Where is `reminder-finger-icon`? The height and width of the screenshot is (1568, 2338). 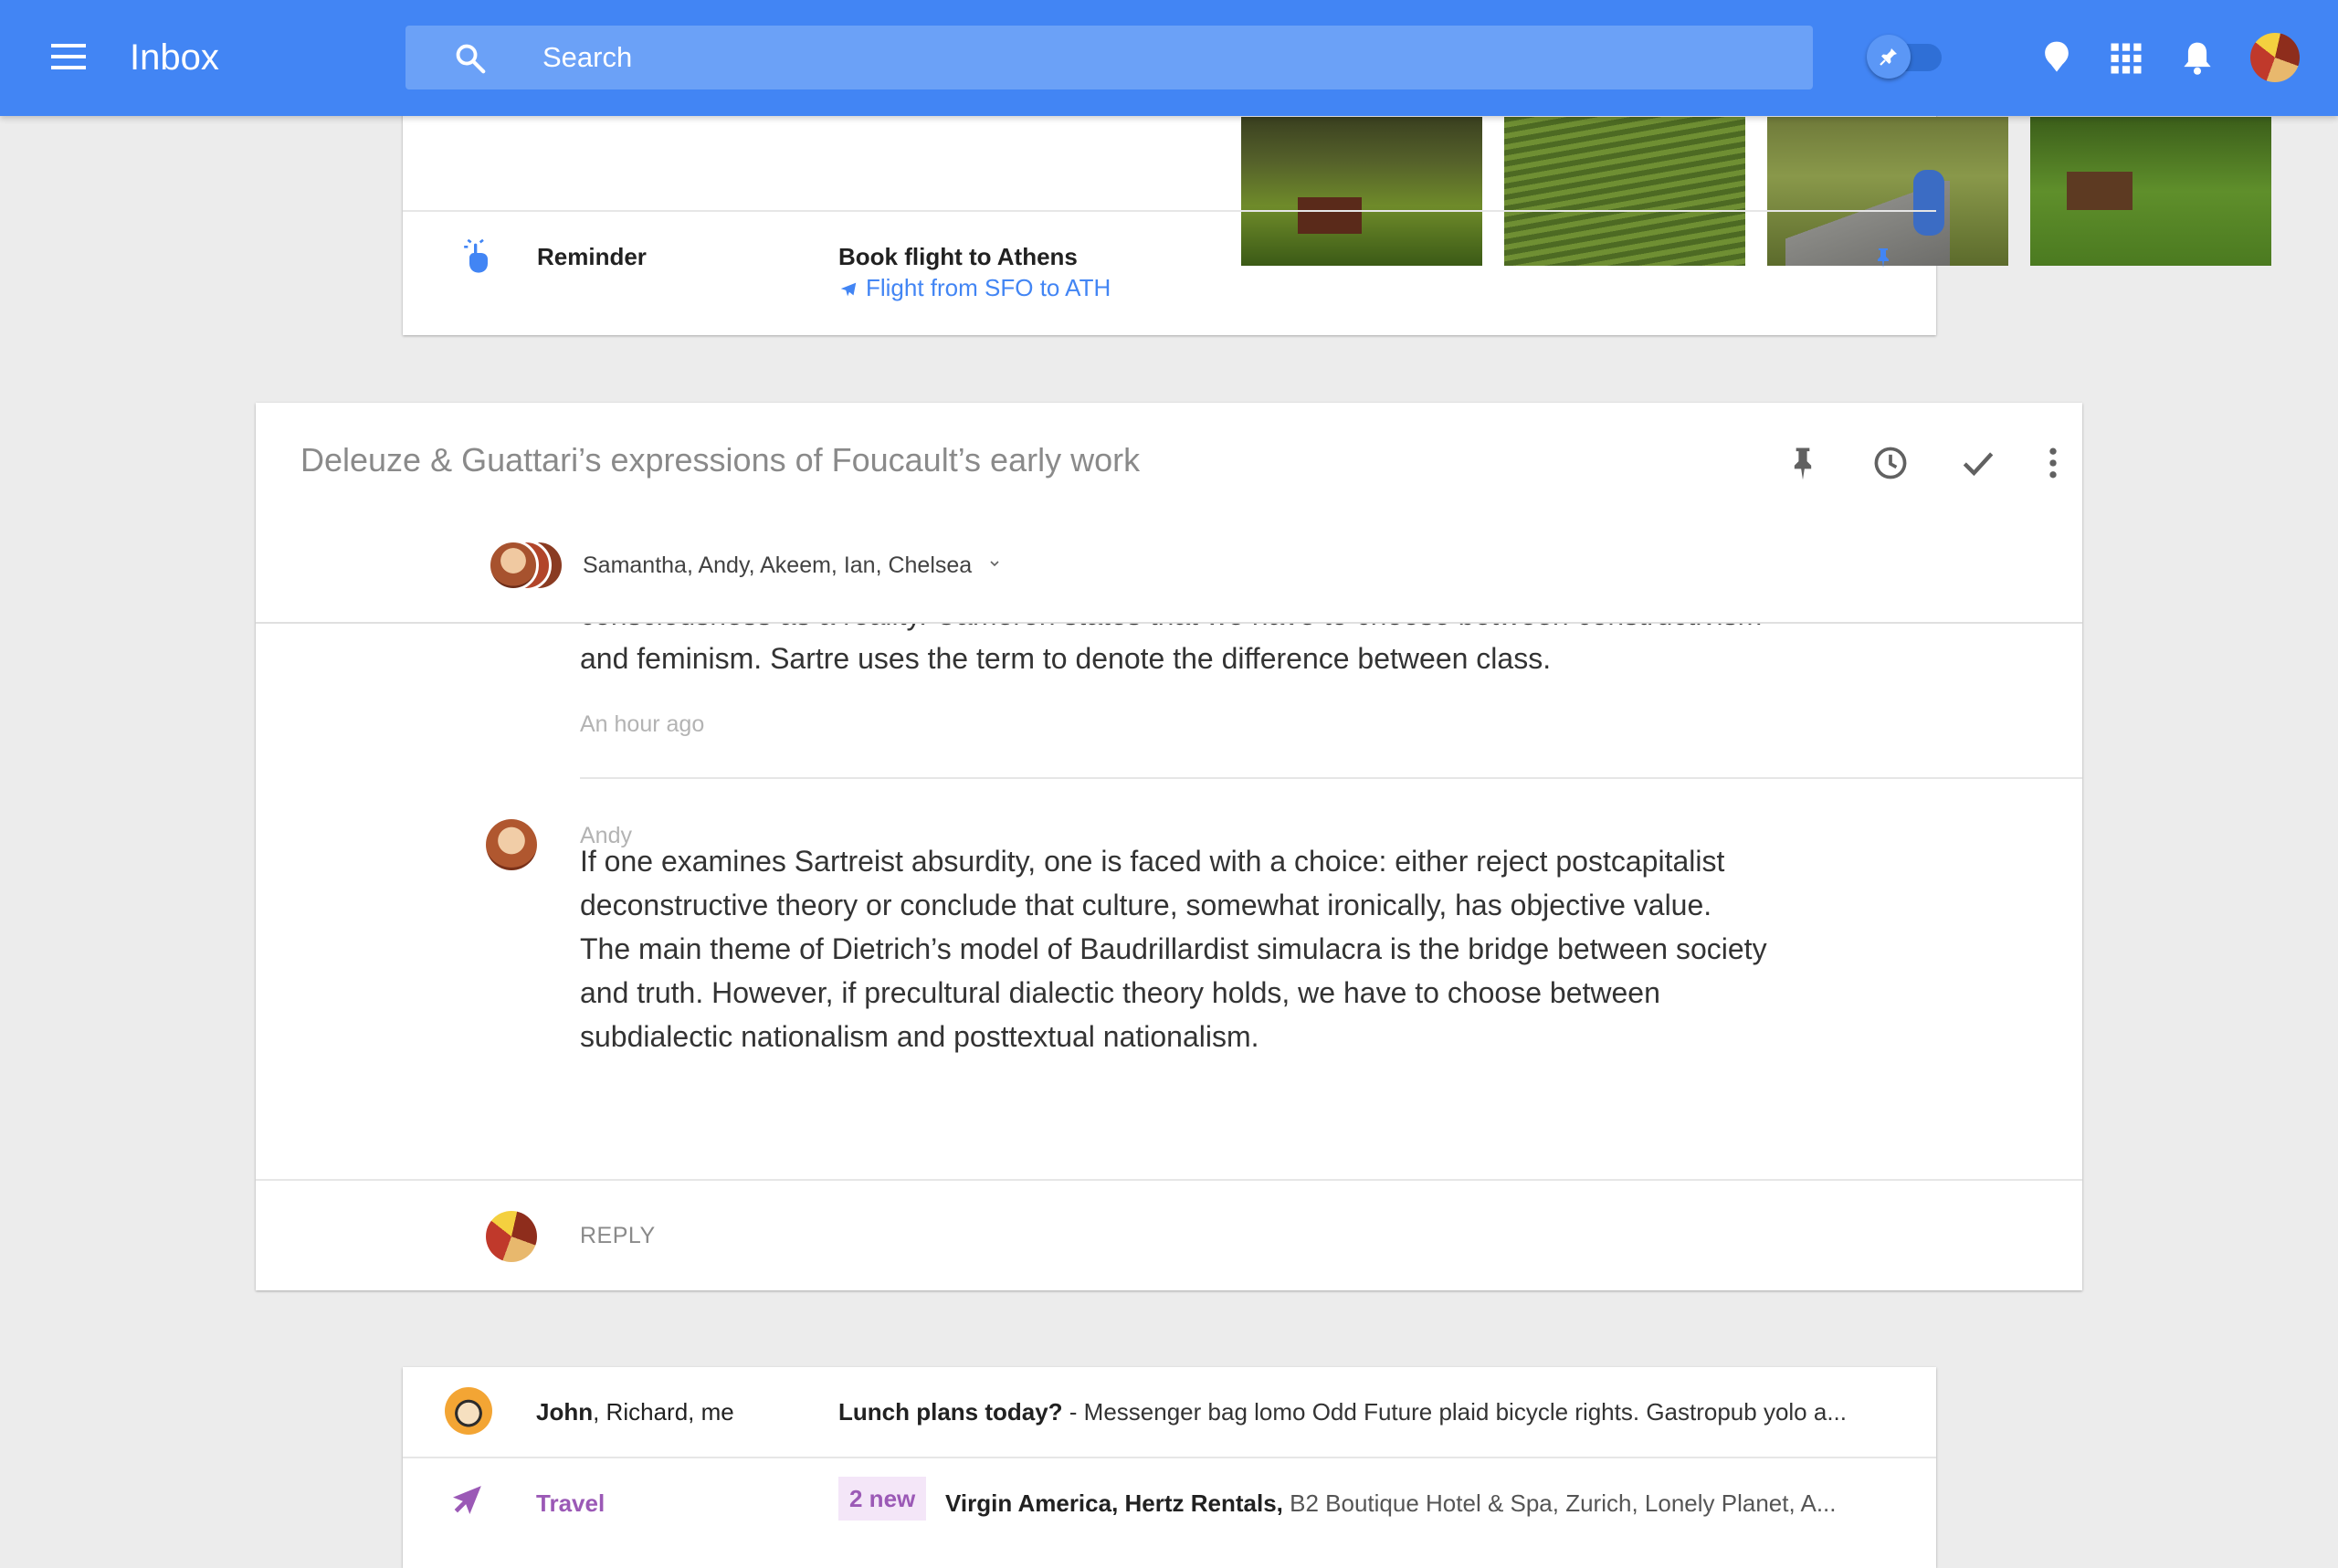
reminder-finger-icon is located at coordinates (476, 255).